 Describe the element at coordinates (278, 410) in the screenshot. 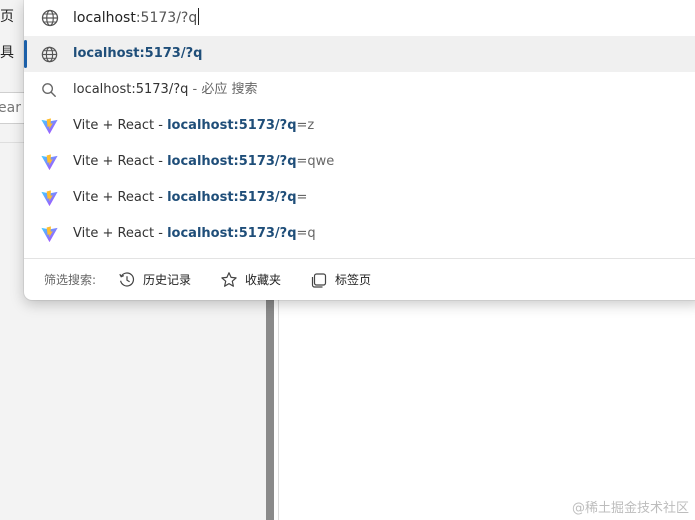

I see `background-pane-border` at that location.